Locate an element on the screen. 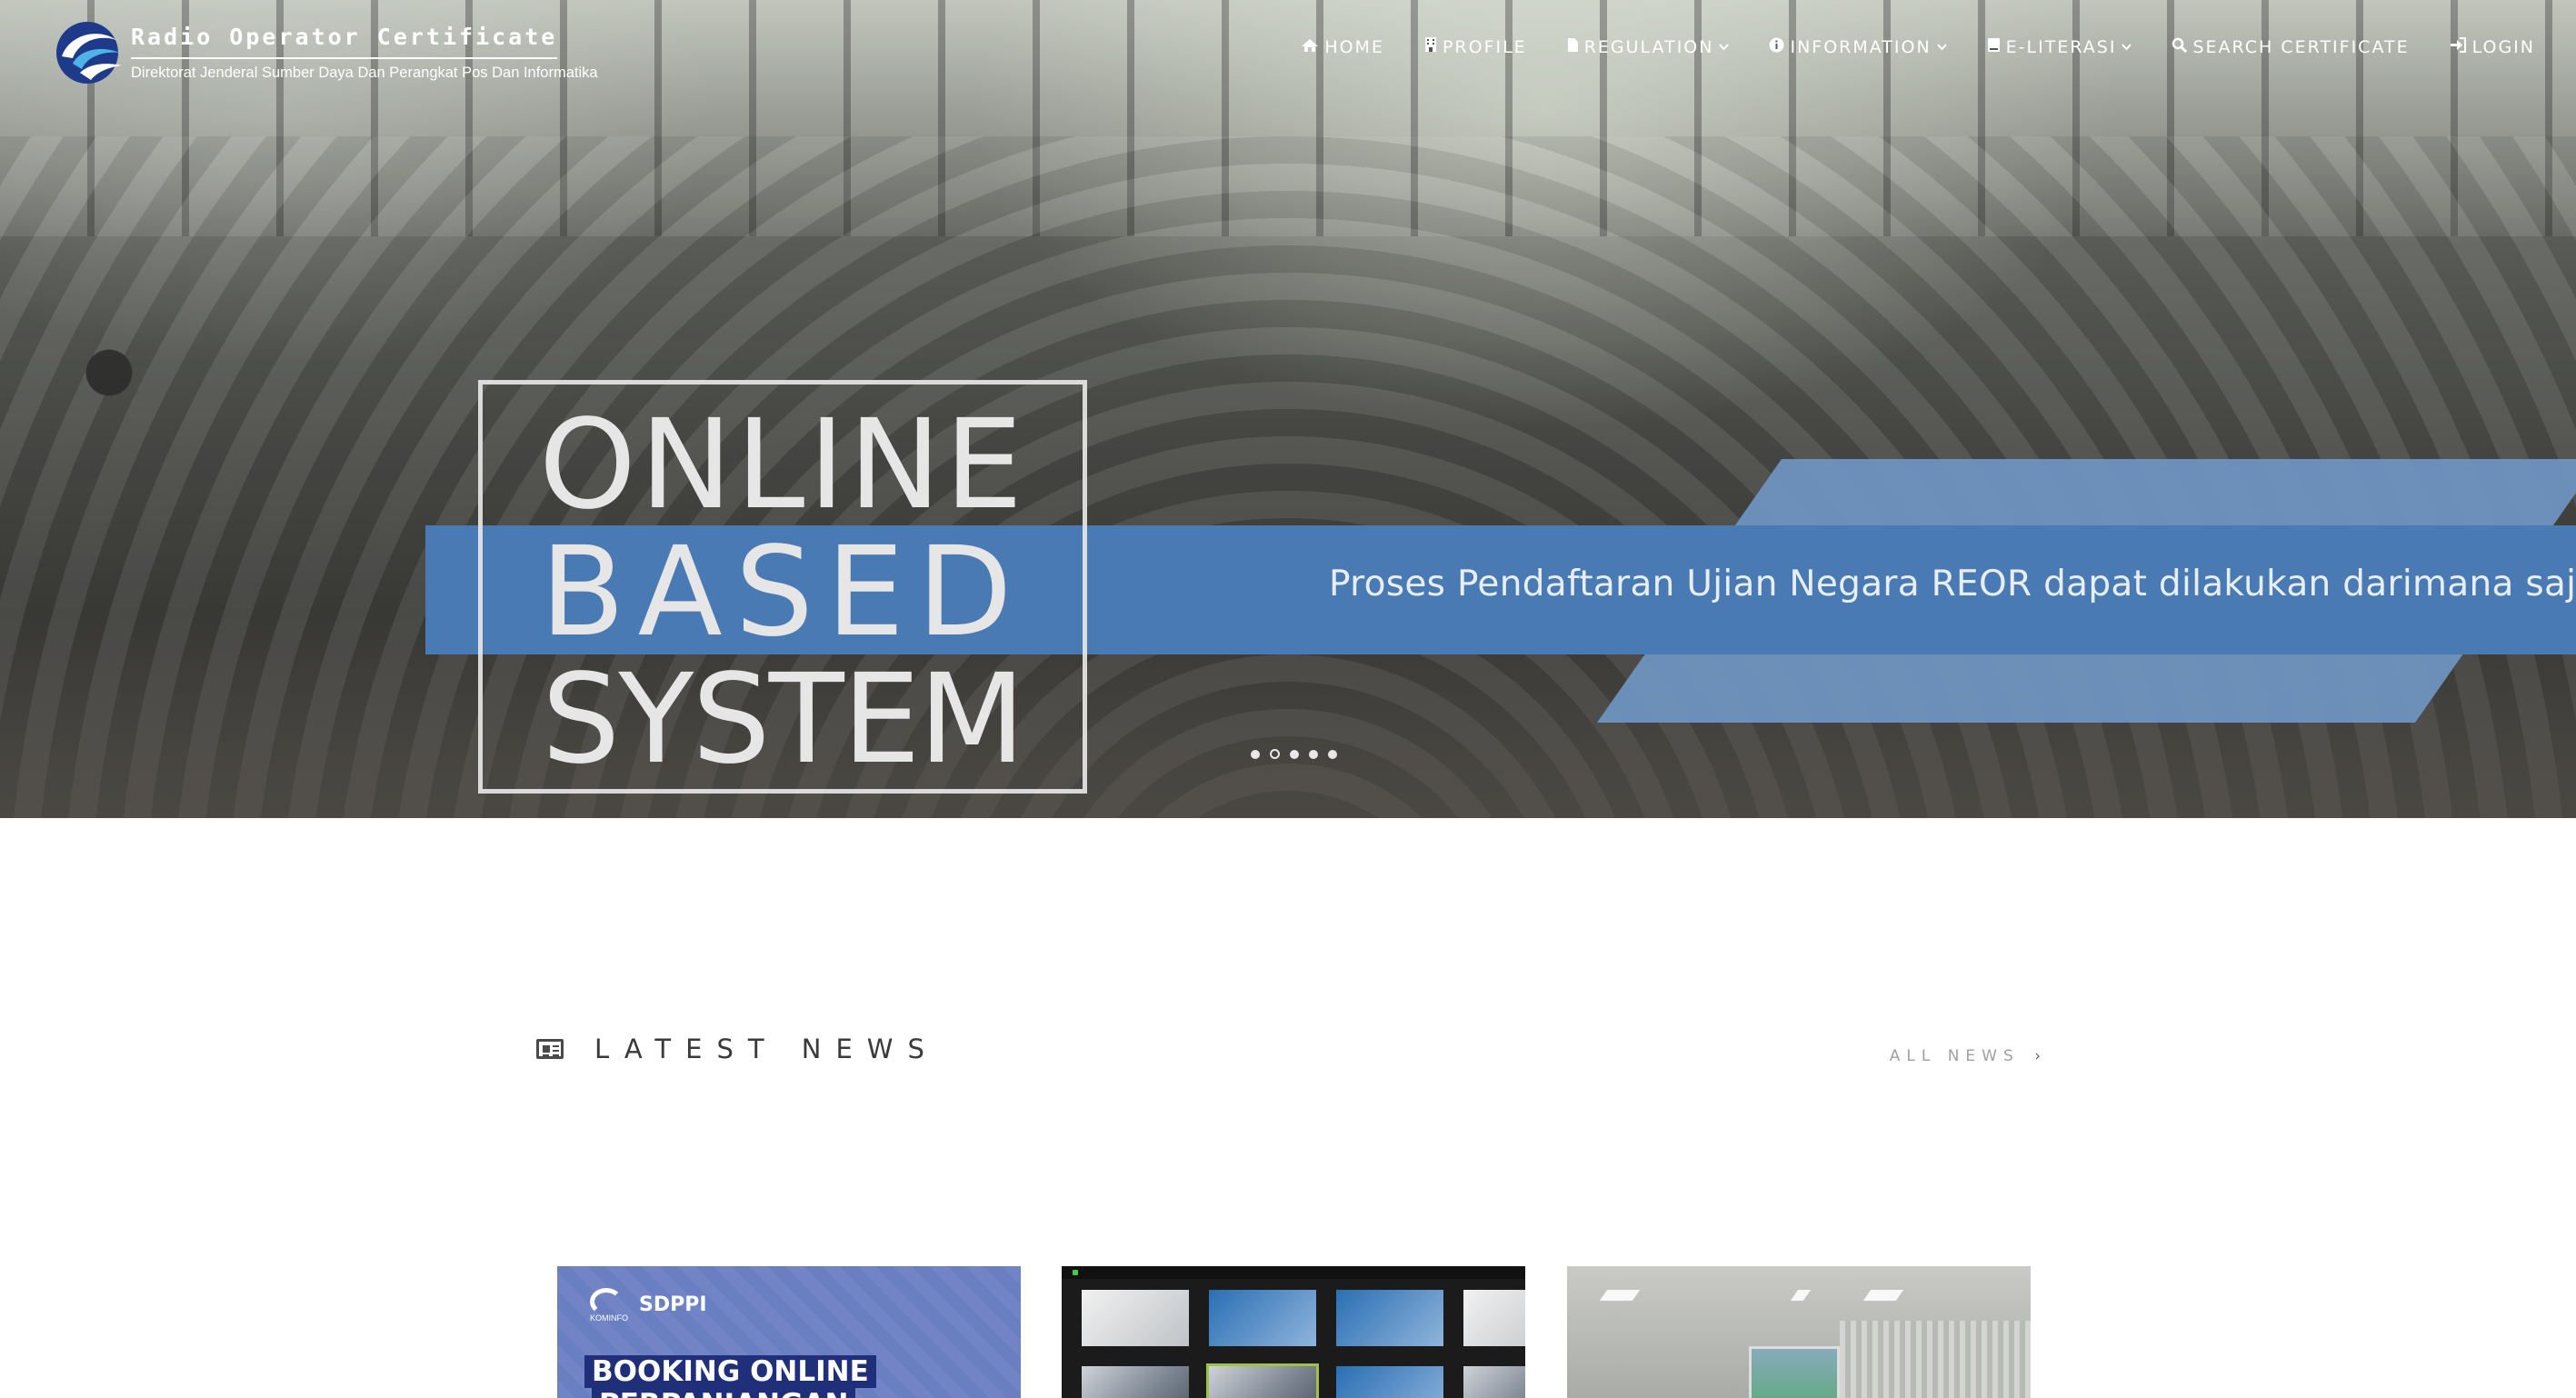 The width and height of the screenshot is (2576, 1398). nav-e-literasi: E-LITERASI is located at coordinates (2059, 46).